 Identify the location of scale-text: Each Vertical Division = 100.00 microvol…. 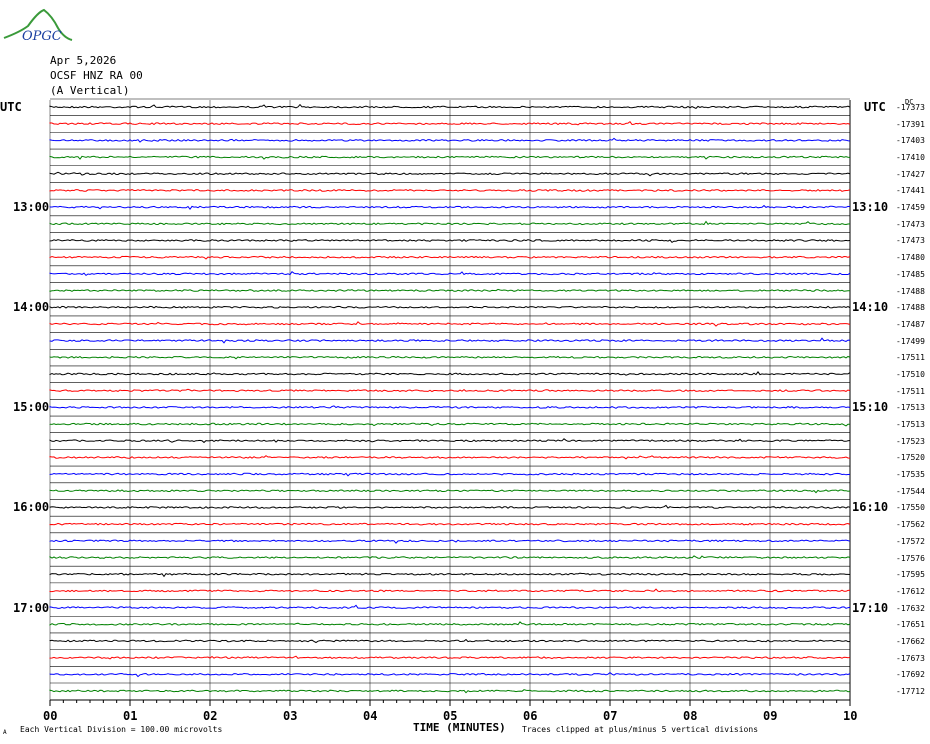
(121, 729).